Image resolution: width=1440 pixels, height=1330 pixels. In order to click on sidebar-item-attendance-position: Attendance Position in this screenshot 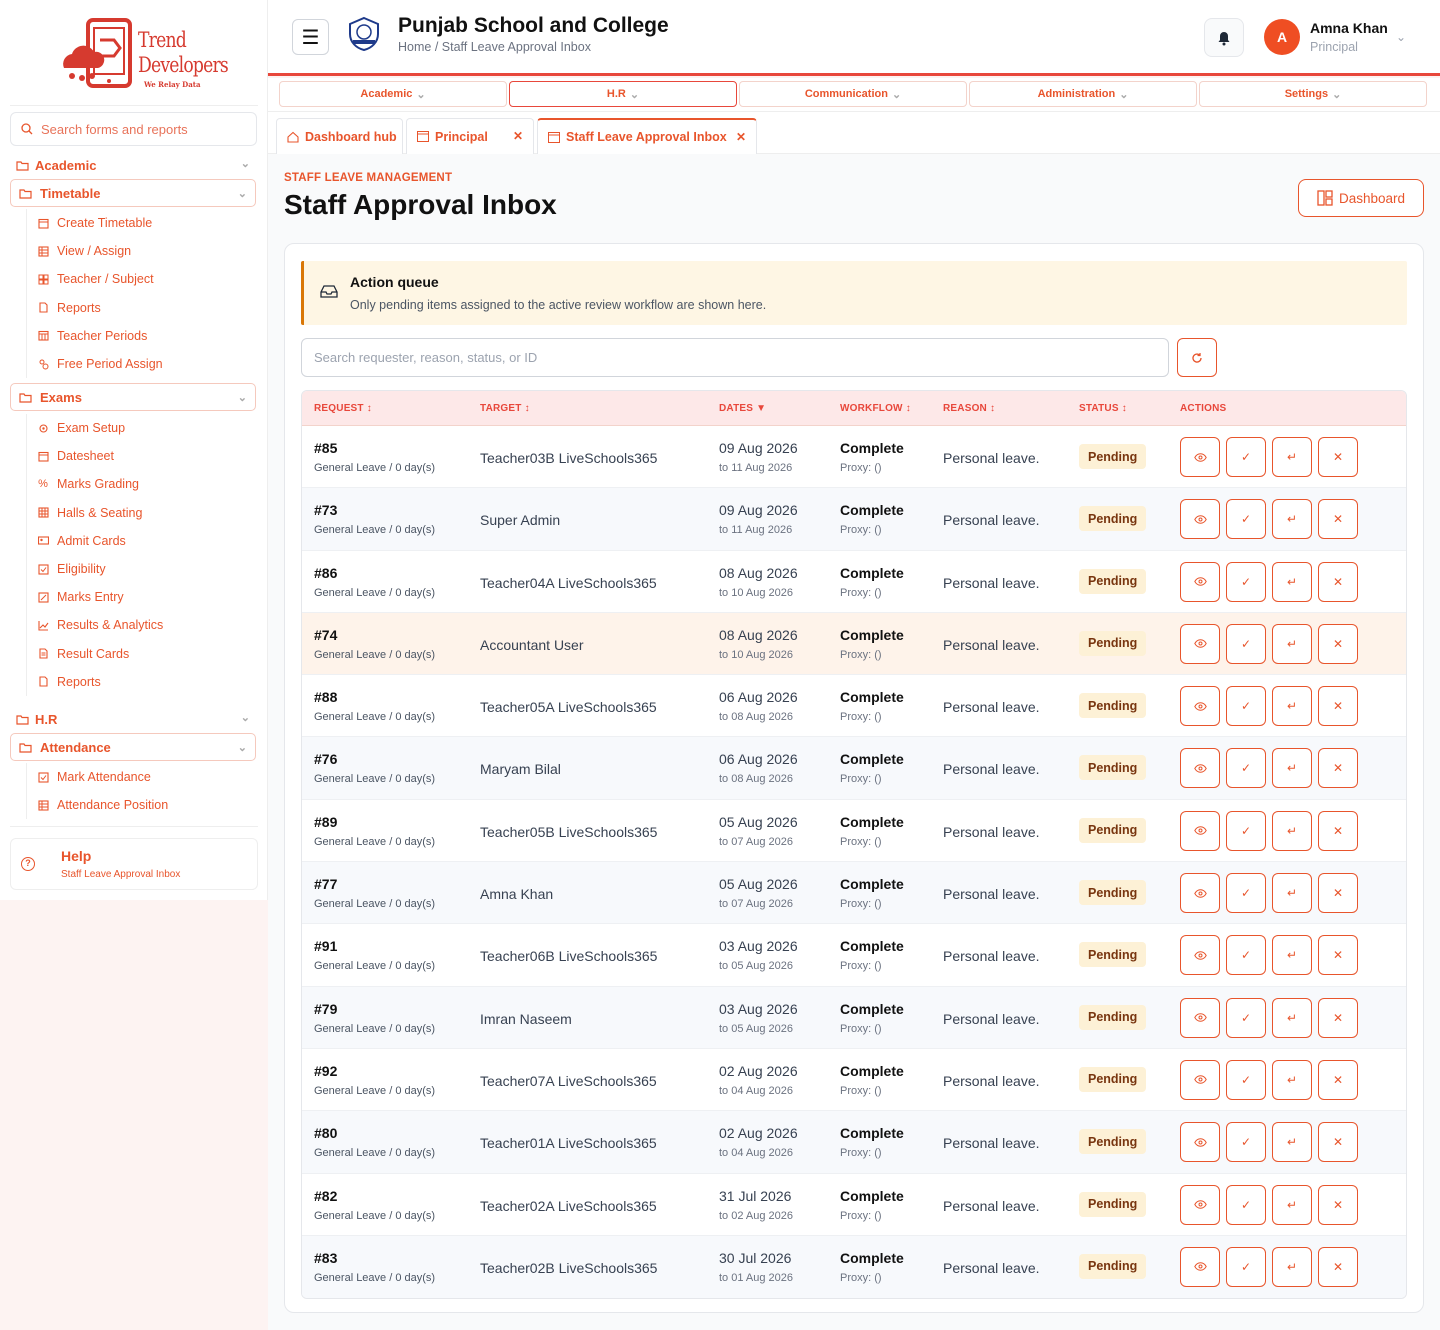, I will do `click(141, 805)`.